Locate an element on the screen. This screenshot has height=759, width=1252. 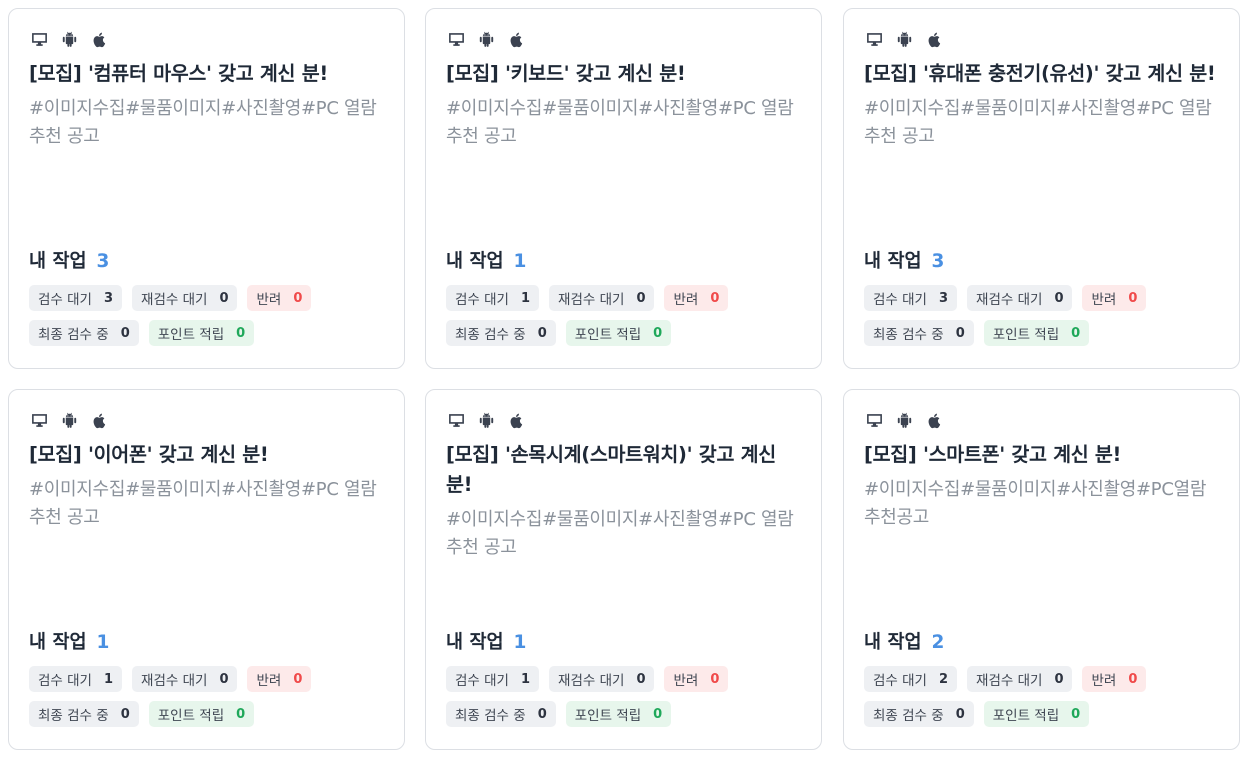
badge-count: 3 is located at coordinates (108, 298).